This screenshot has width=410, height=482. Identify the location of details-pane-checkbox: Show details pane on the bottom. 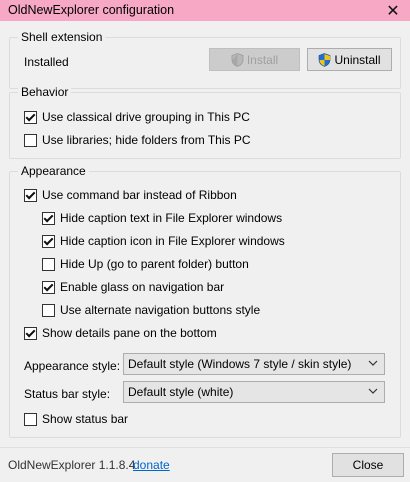
(120, 333).